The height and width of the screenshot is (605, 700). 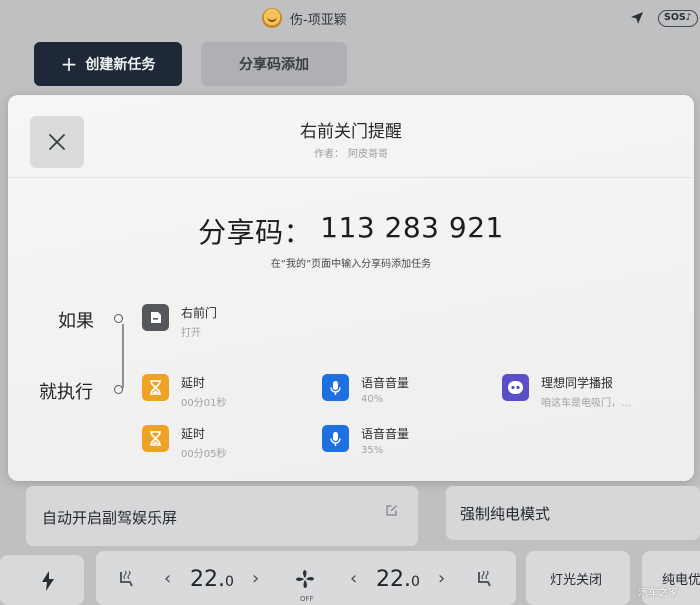 I want to click on door-icon, so click(x=155, y=317).